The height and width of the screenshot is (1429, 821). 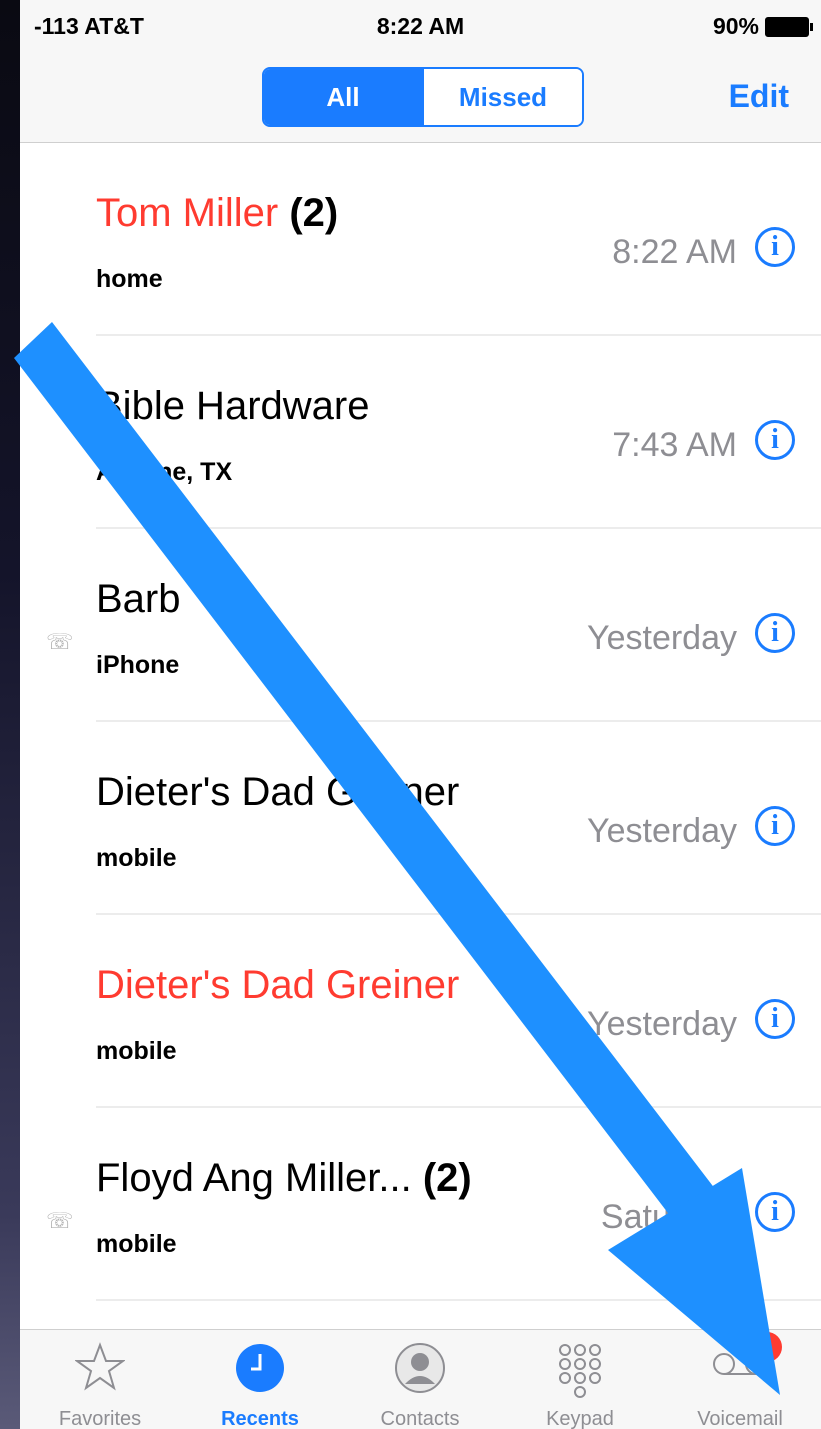 I want to click on tab-bar: Favorites Recents Contacts Keypad 1 Voicemail, so click(x=420, y=1379).